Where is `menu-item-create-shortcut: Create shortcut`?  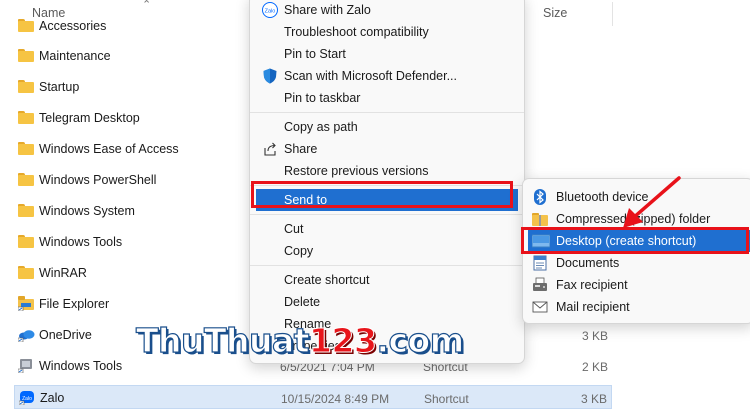
menu-item-create-shortcut: Create shortcut is located at coordinates (387, 280).